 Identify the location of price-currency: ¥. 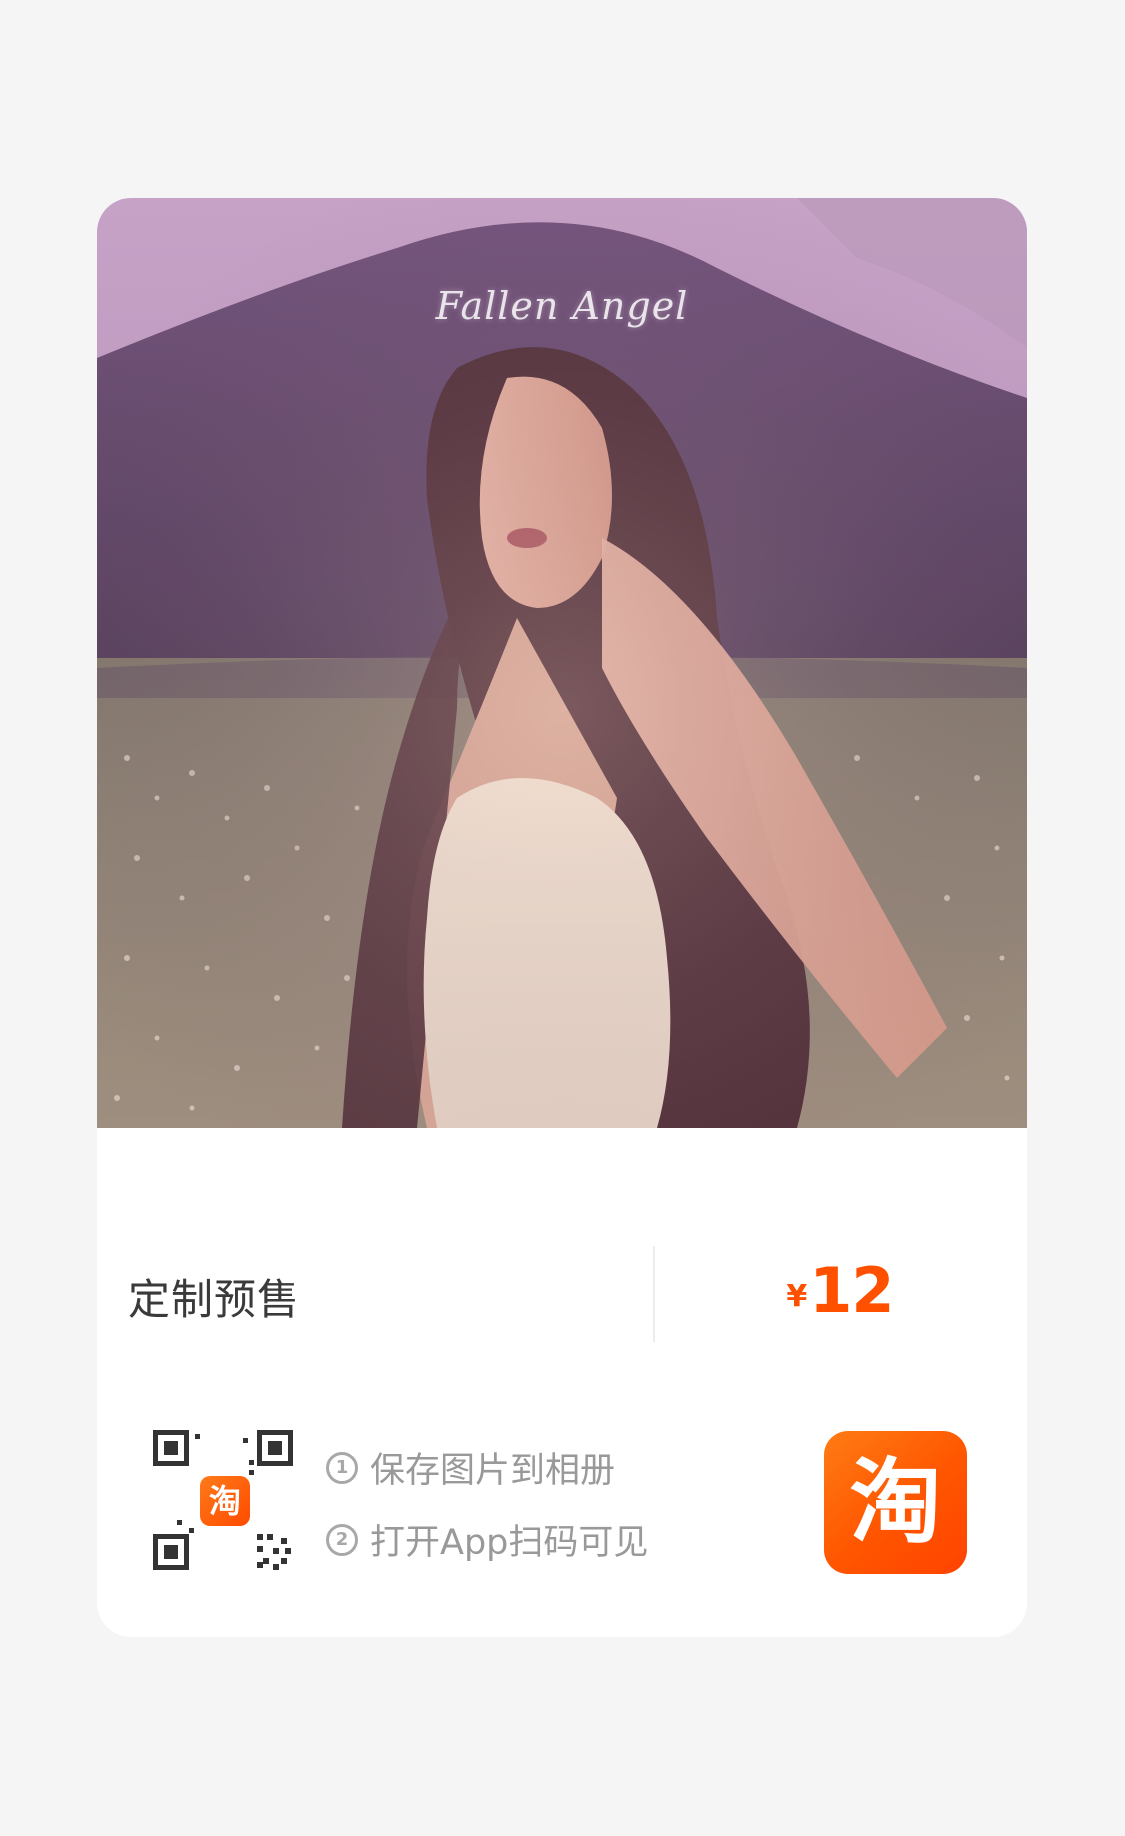
(797, 1296).